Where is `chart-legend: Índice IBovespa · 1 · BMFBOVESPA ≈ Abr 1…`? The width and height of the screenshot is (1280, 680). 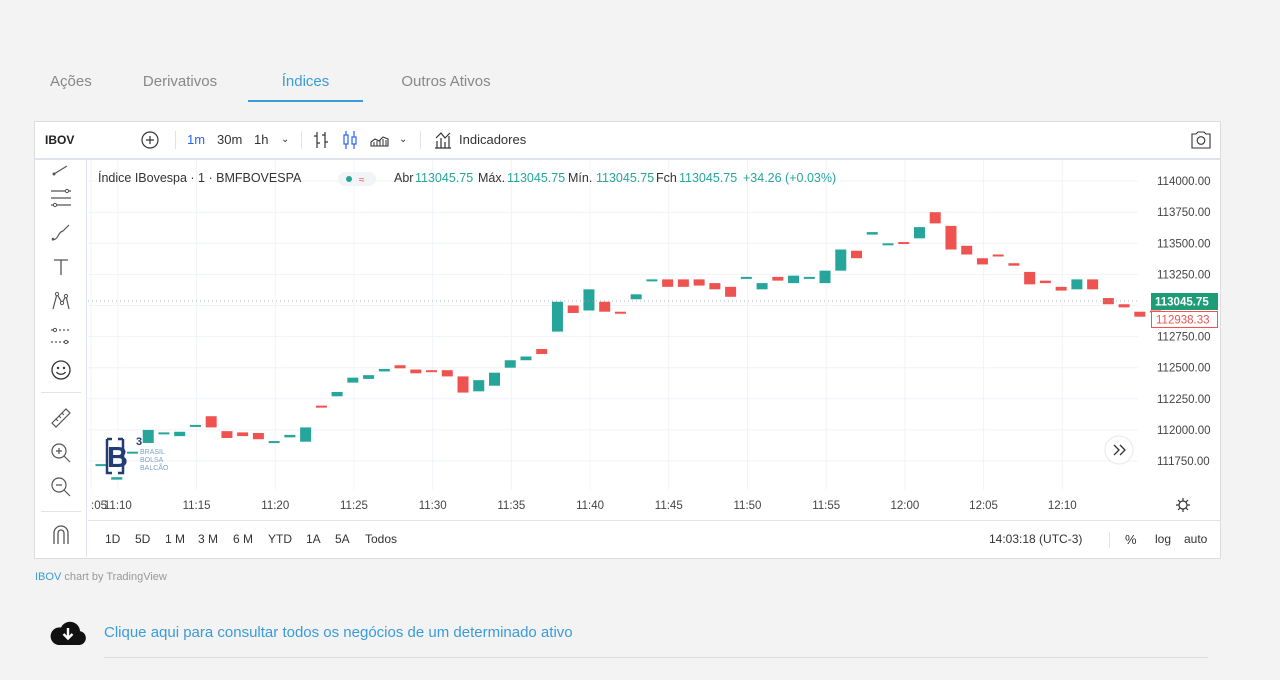 chart-legend: Índice IBovespa · 1 · BMFBOVESPA ≈ Abr 1… is located at coordinates (467, 178).